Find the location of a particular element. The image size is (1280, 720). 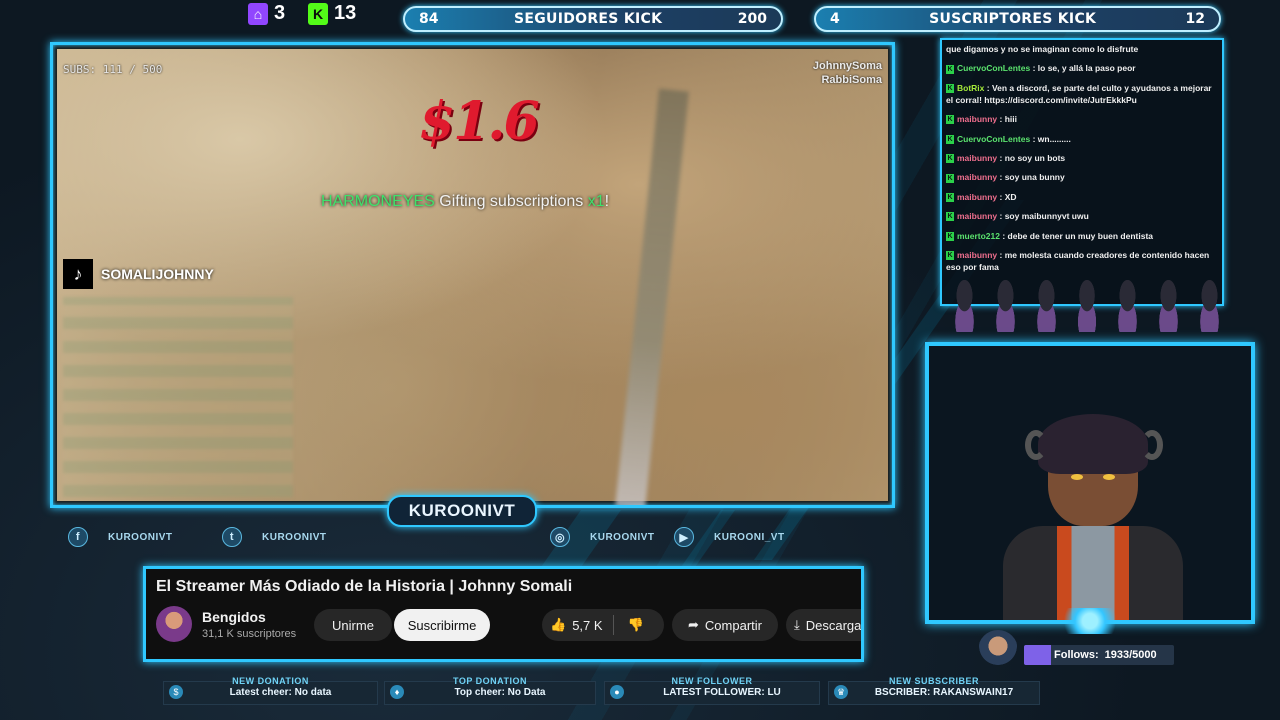

twitch-counter: ⌂ 3 is located at coordinates (266, 13).